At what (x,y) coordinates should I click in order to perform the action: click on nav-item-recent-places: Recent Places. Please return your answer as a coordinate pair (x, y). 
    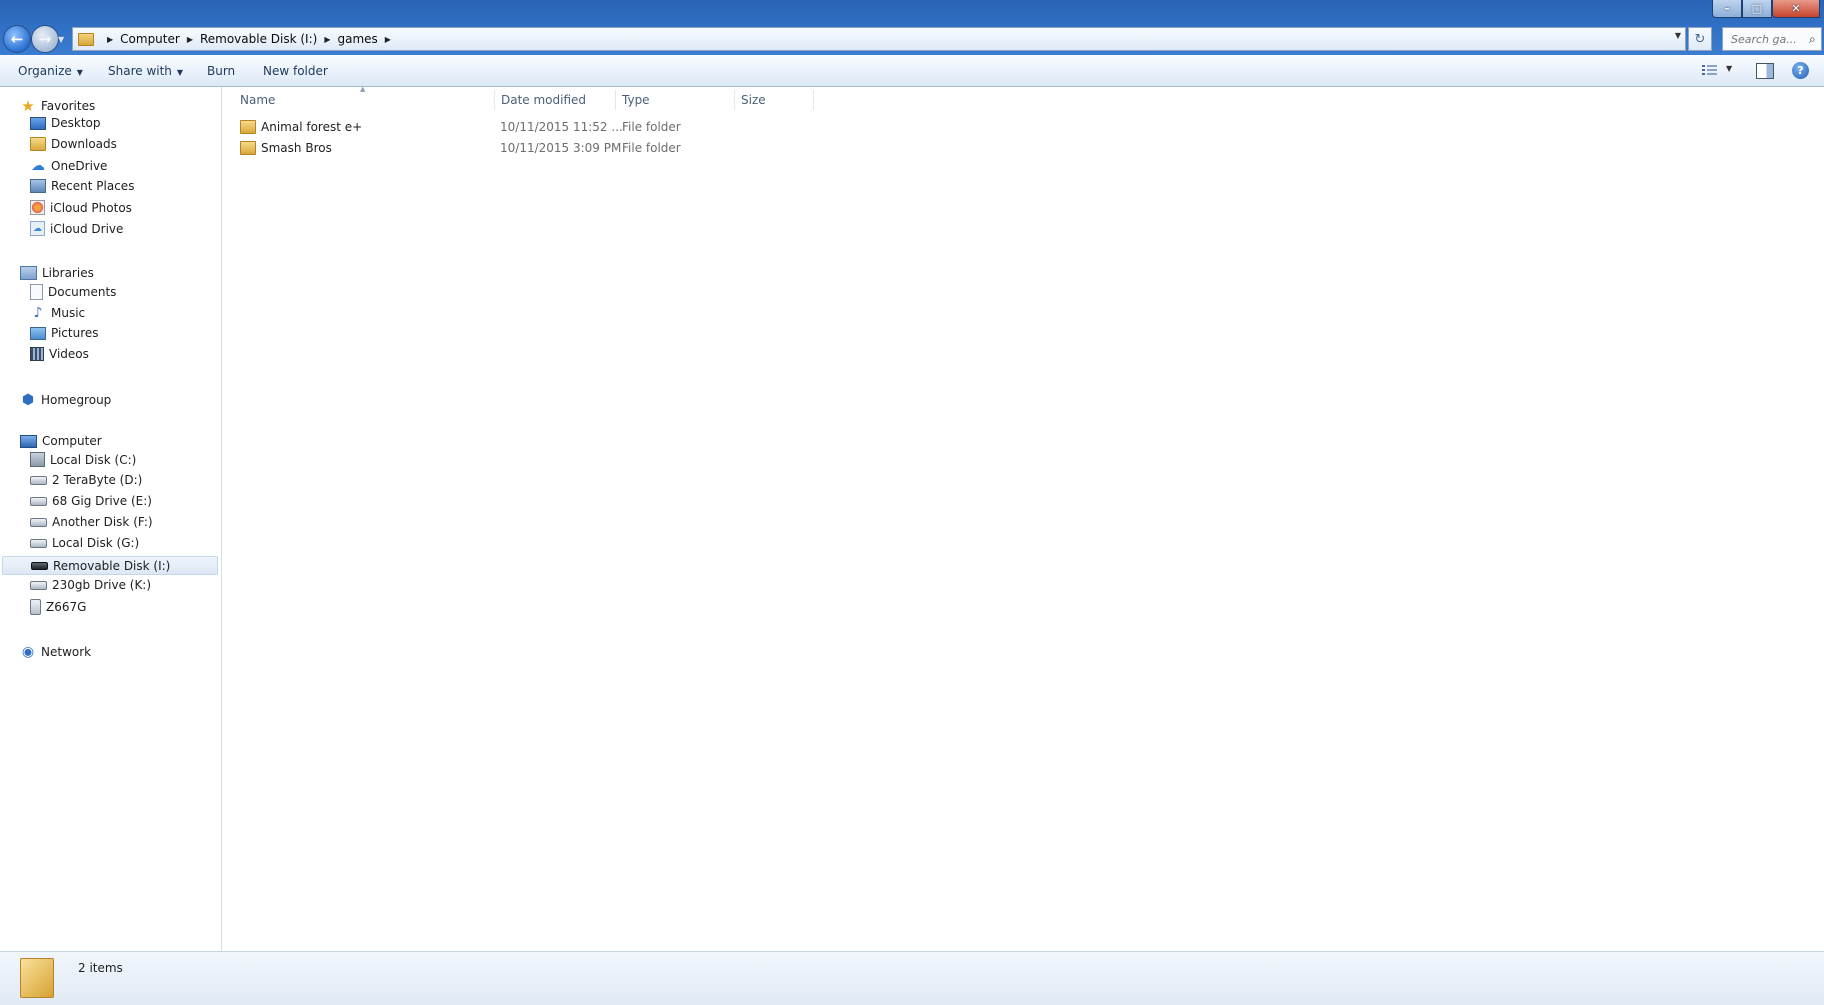
    Looking at the image, I should click on (82, 186).